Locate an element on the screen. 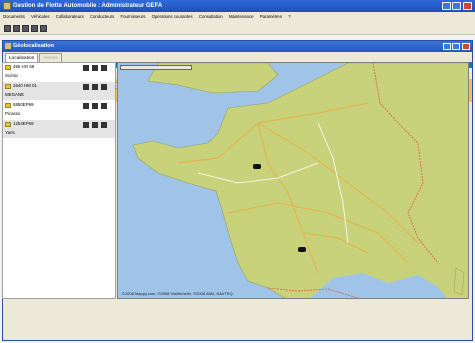 The image size is (475, 343). toolbar is located at coordinates (237, 28).